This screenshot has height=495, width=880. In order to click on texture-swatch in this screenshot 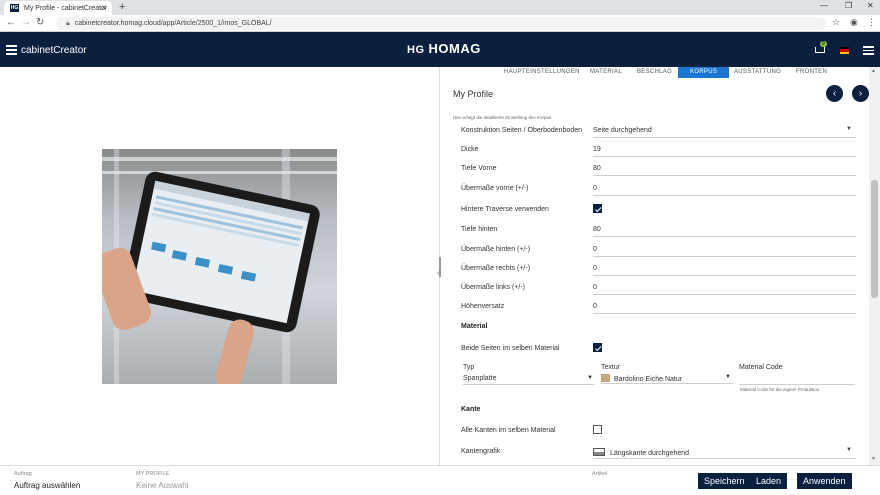, I will do `click(605, 378)`.